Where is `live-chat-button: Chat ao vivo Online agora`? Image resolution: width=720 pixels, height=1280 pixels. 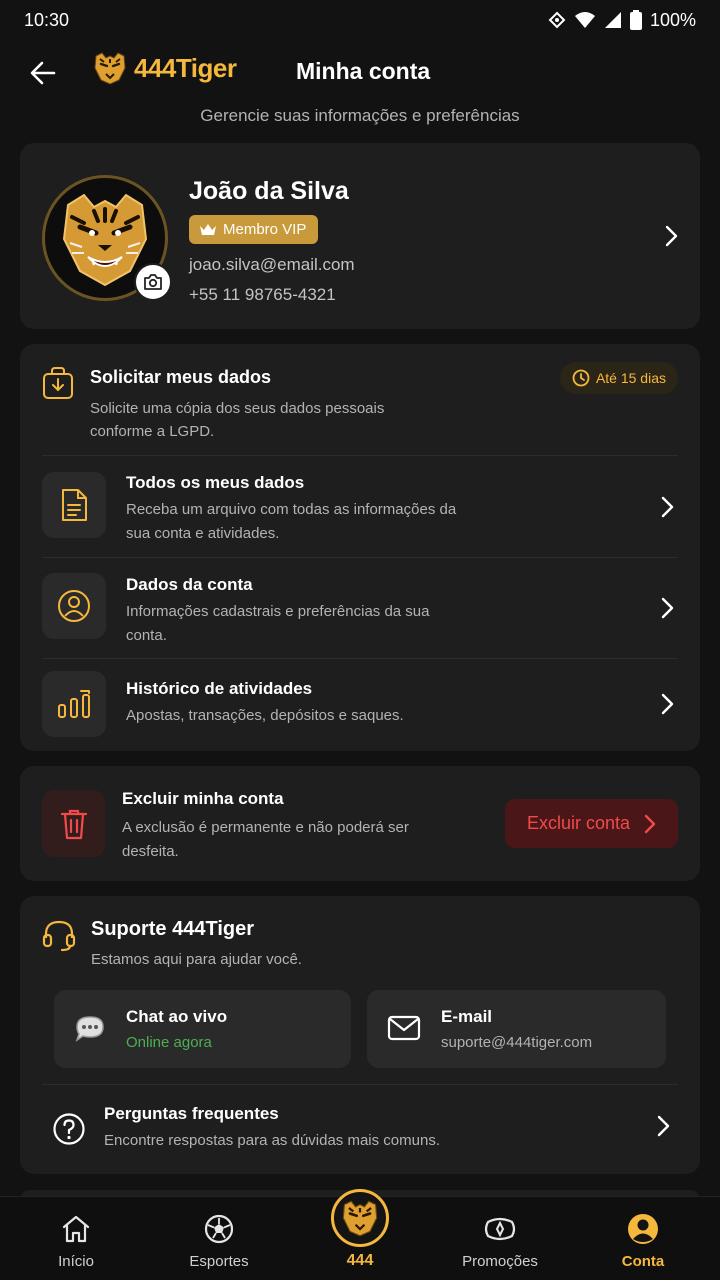 live-chat-button: Chat ao vivo Online agora is located at coordinates (202, 1029).